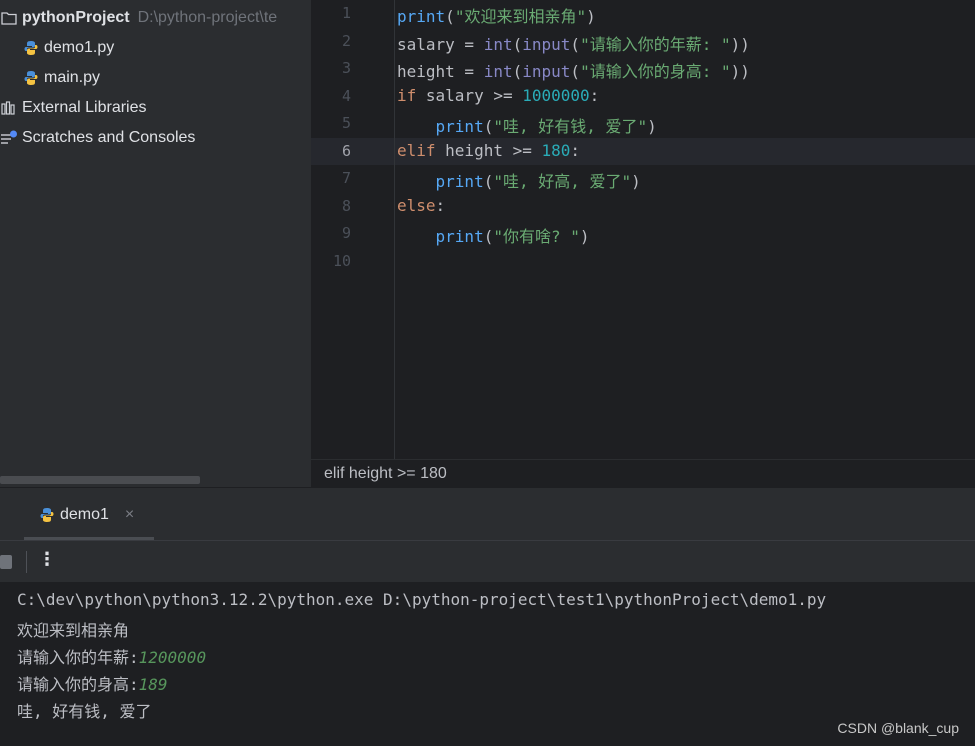  I want to click on scratches-label: Scratches and Consoles, so click(109, 137).